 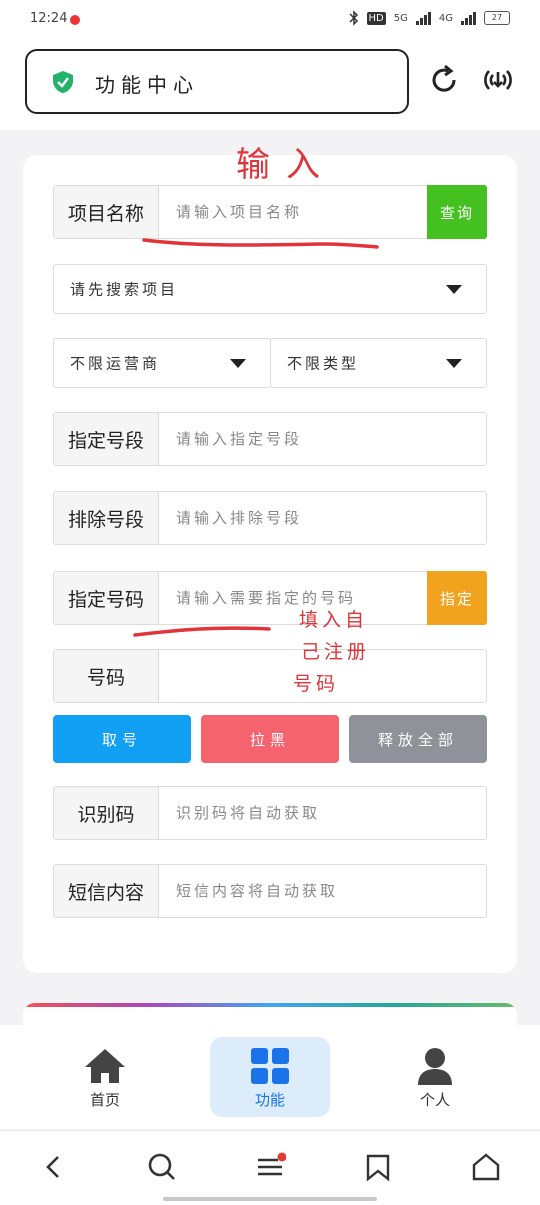 I want to click on type-select-value: 不限类型, so click(x=323, y=363).